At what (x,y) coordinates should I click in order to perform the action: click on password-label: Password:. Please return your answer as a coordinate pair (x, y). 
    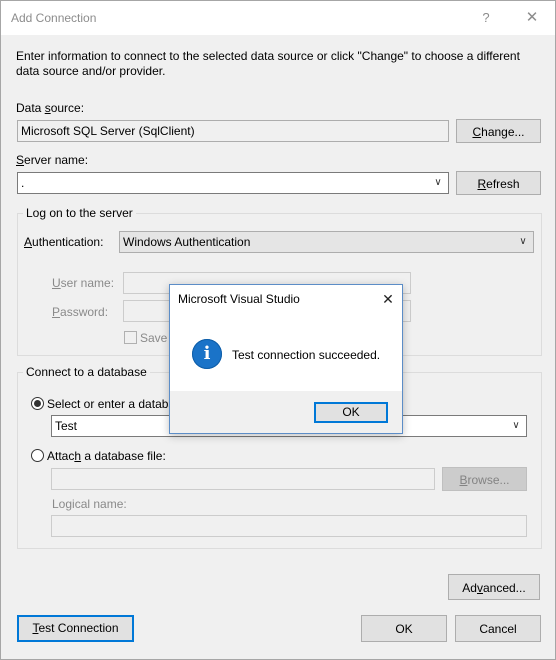
    Looking at the image, I should click on (80, 312).